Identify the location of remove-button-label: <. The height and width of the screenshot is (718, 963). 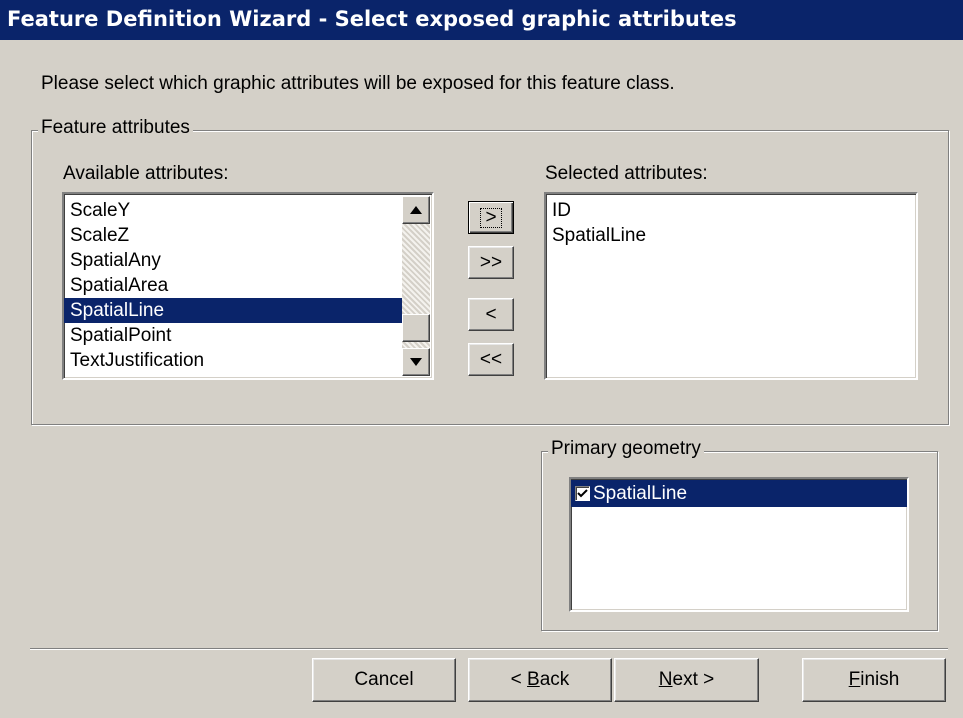
(491, 314).